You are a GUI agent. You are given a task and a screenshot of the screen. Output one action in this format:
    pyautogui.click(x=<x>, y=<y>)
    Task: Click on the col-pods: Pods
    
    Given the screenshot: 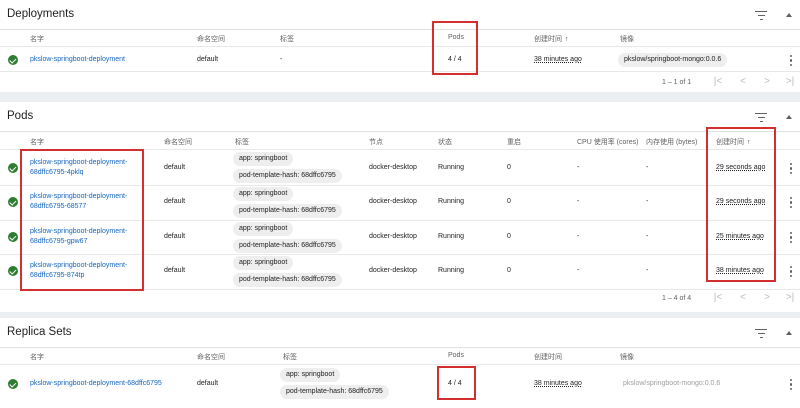 What is the action you would take?
    pyautogui.click(x=456, y=355)
    